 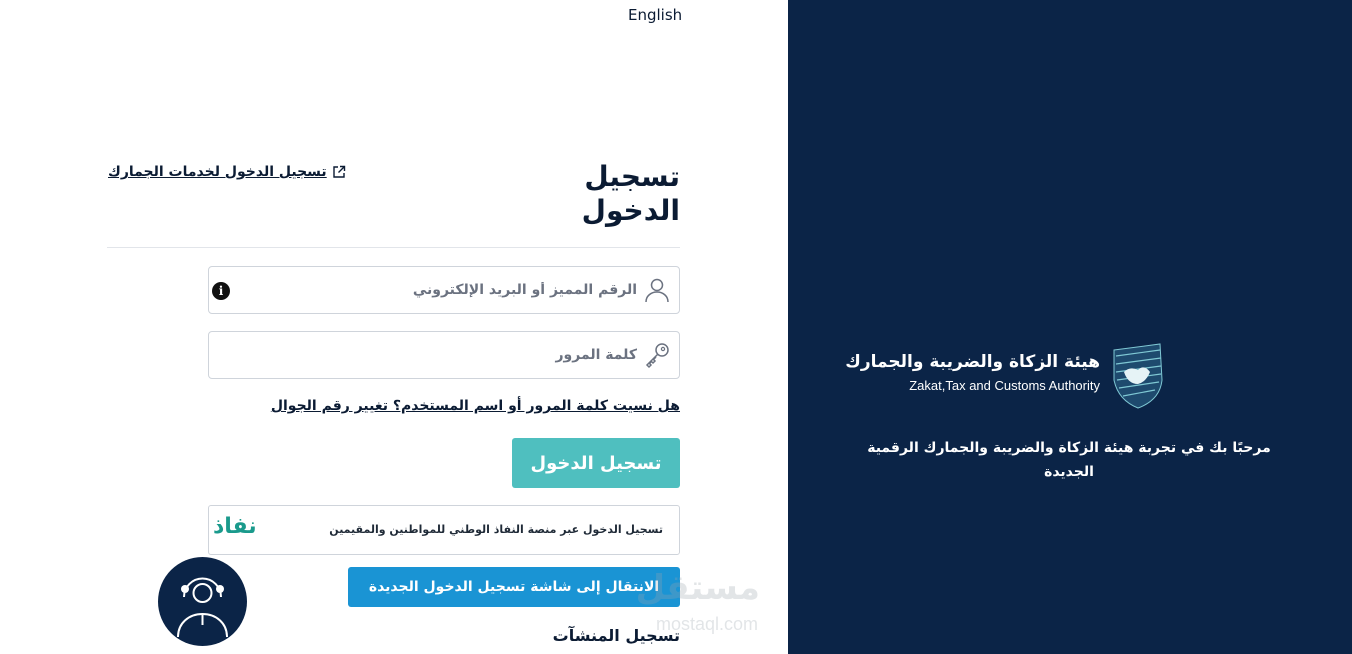 What do you see at coordinates (441, 355) in the screenshot?
I see `password-input` at bounding box center [441, 355].